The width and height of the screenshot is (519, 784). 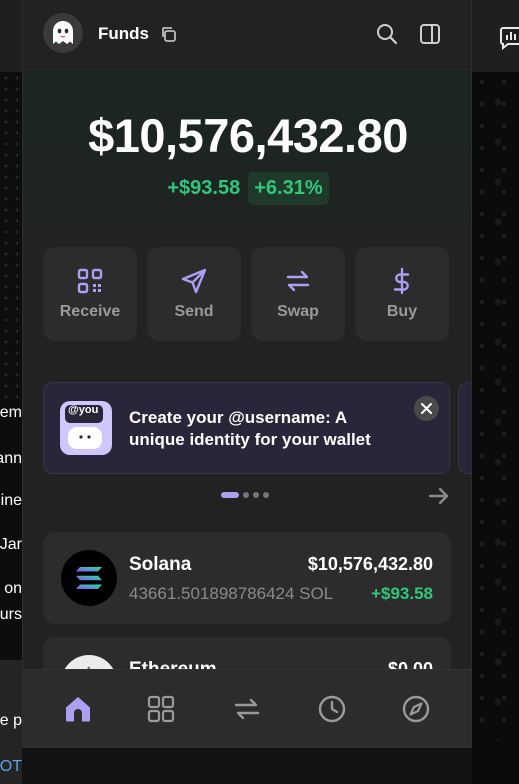 I want to click on wallet-header: Funds, so click(x=247, y=35).